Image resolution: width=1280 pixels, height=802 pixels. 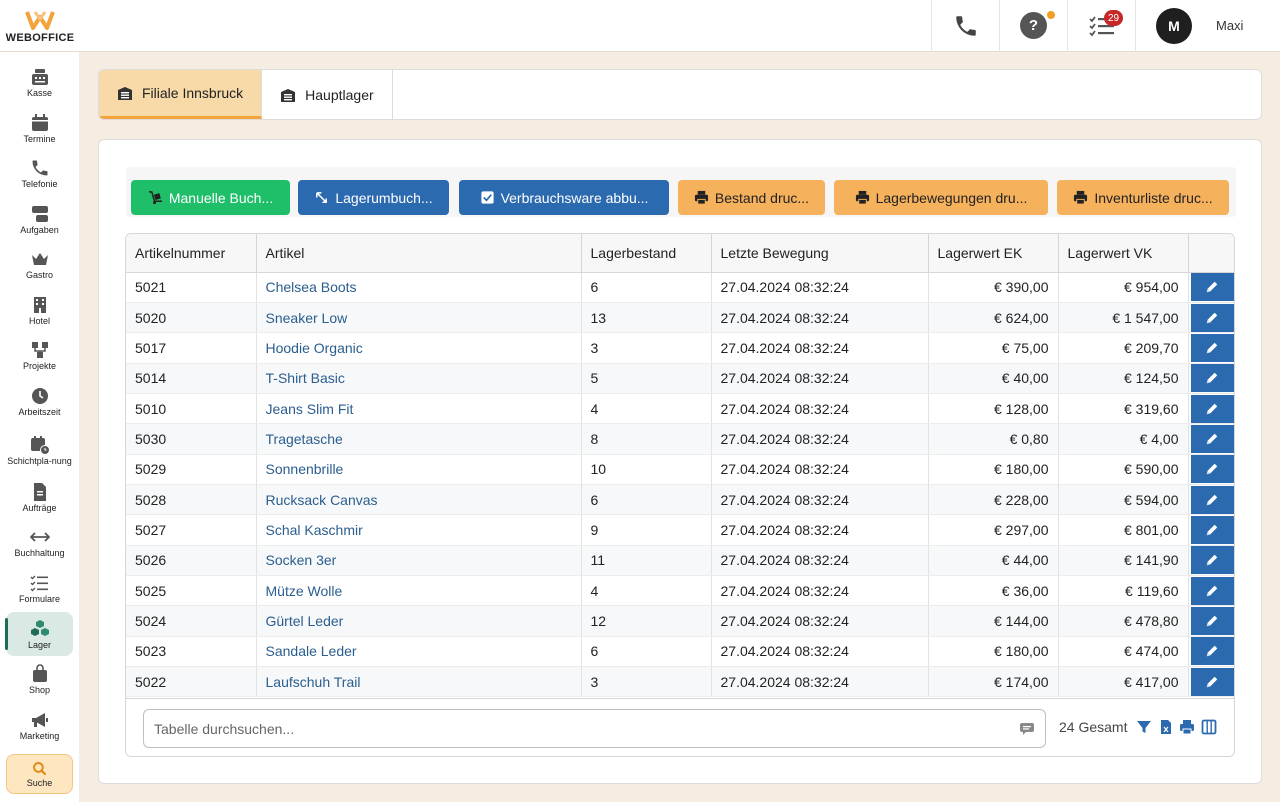 I want to click on column-header: Letzte Bewegung, so click(x=820, y=253).